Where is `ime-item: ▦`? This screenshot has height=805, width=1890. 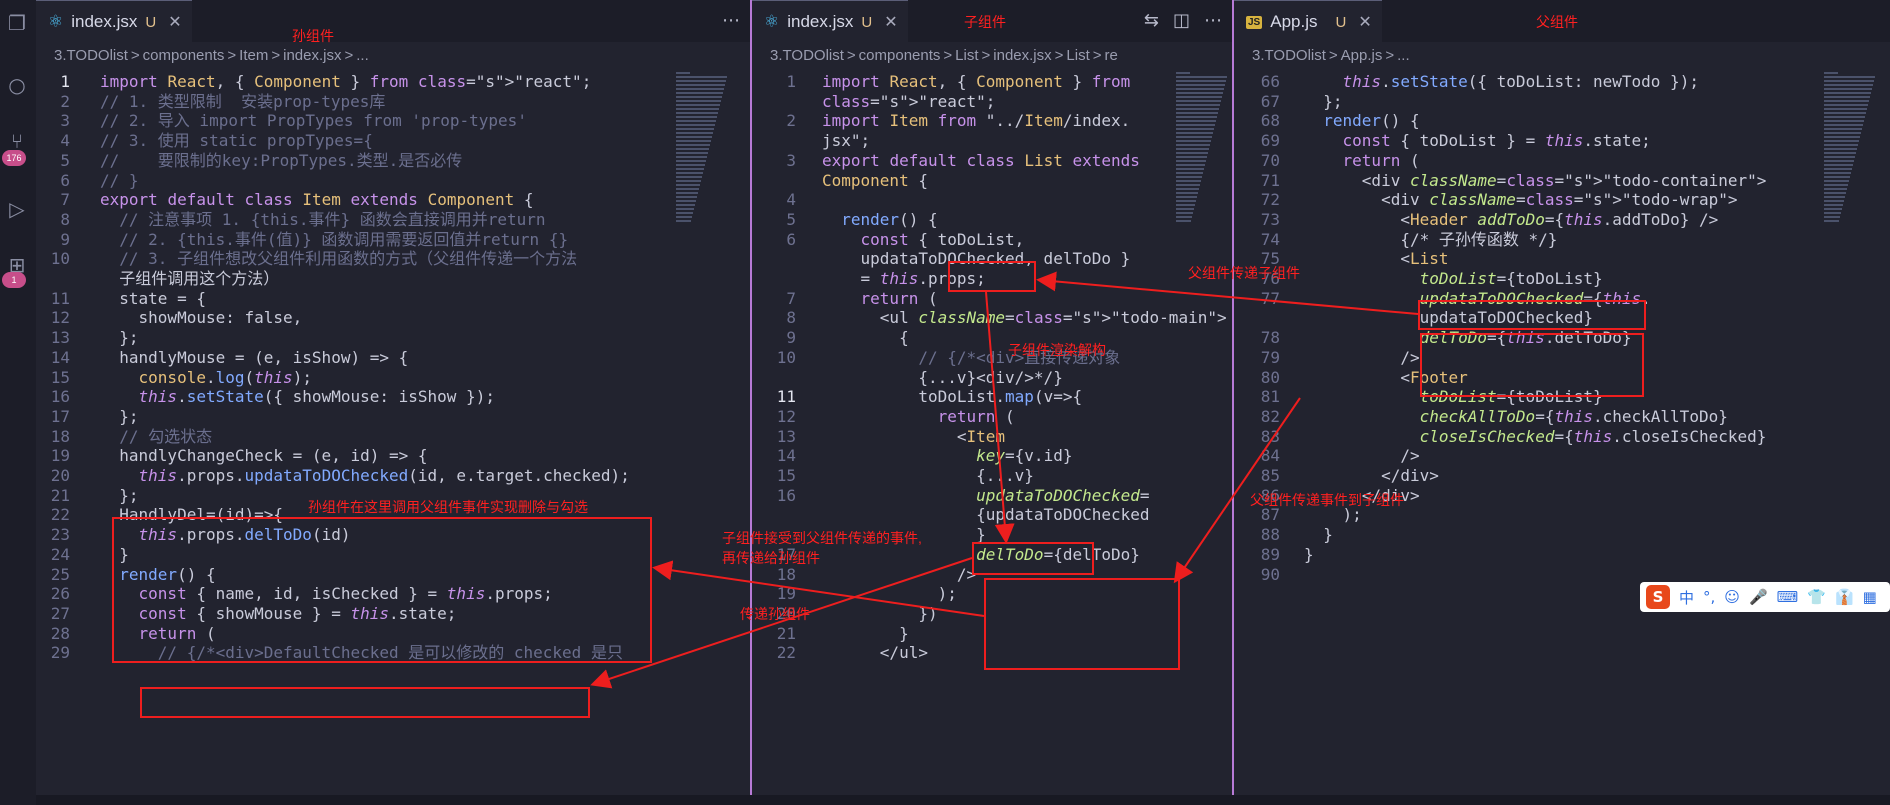 ime-item: ▦ is located at coordinates (1870, 597).